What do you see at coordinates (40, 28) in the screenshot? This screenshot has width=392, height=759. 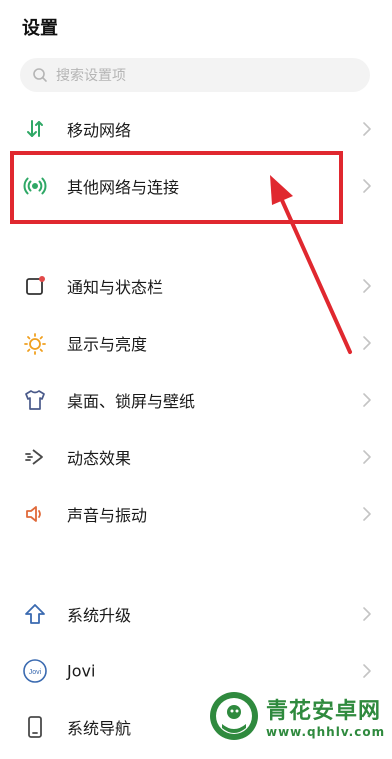 I see `page-title: 设置` at bounding box center [40, 28].